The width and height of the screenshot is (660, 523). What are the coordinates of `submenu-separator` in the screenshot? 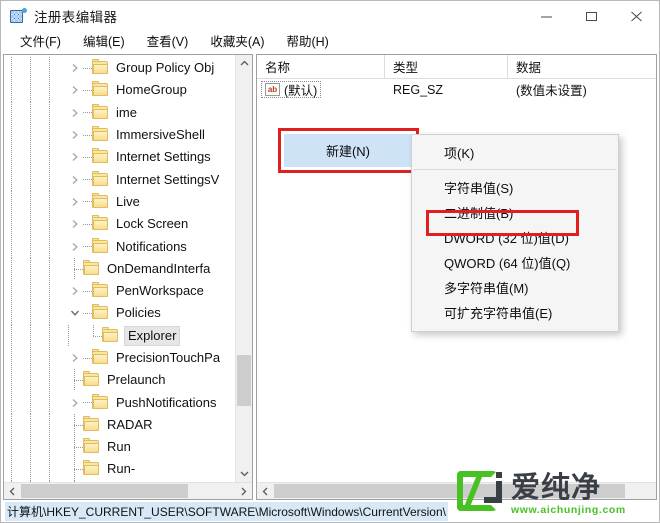 It's located at (515, 169).